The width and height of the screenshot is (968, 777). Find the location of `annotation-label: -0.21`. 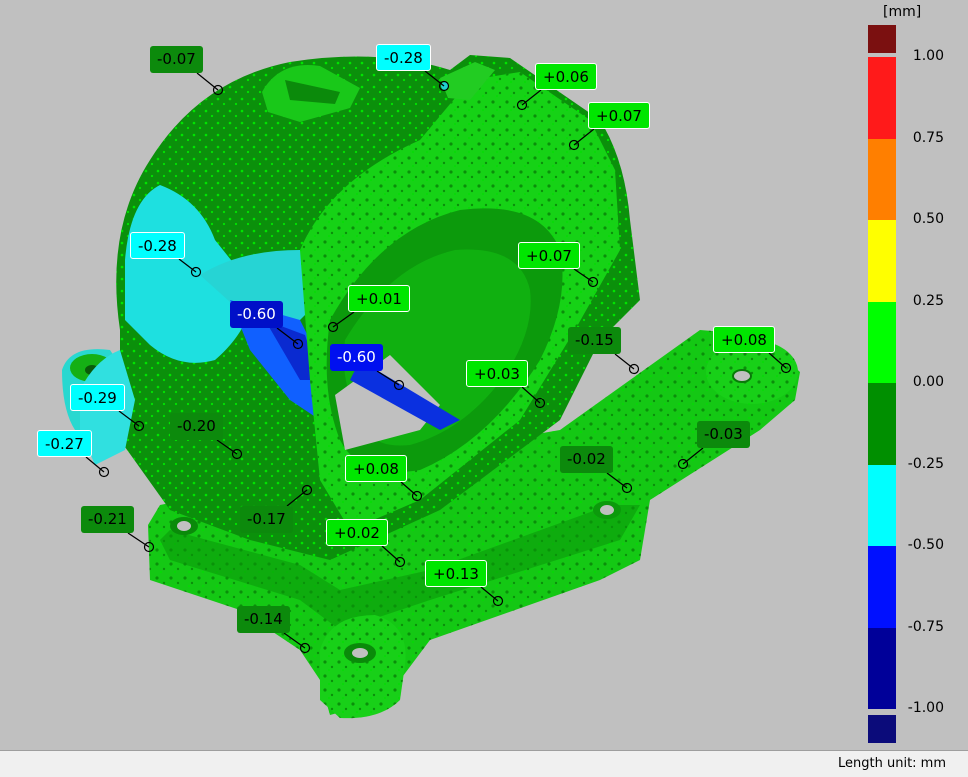

annotation-label: -0.21 is located at coordinates (107, 519).